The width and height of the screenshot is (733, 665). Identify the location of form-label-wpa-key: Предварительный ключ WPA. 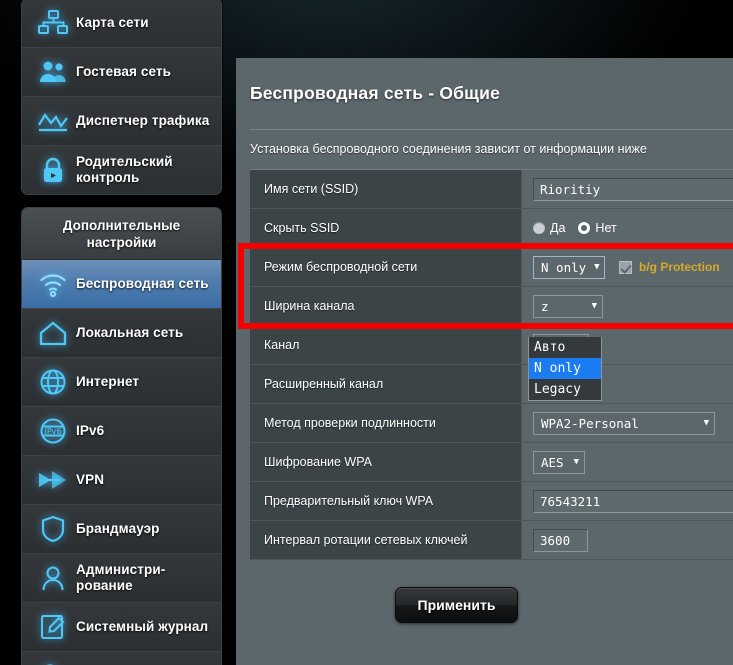
(386, 501).